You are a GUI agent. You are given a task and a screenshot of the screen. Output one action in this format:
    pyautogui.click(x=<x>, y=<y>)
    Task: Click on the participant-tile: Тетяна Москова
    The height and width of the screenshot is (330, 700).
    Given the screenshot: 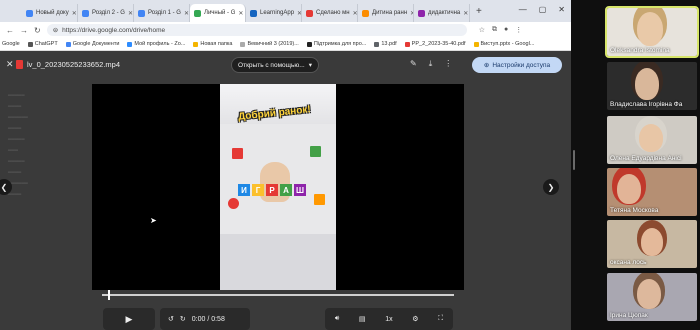 What is the action you would take?
    pyautogui.click(x=652, y=192)
    